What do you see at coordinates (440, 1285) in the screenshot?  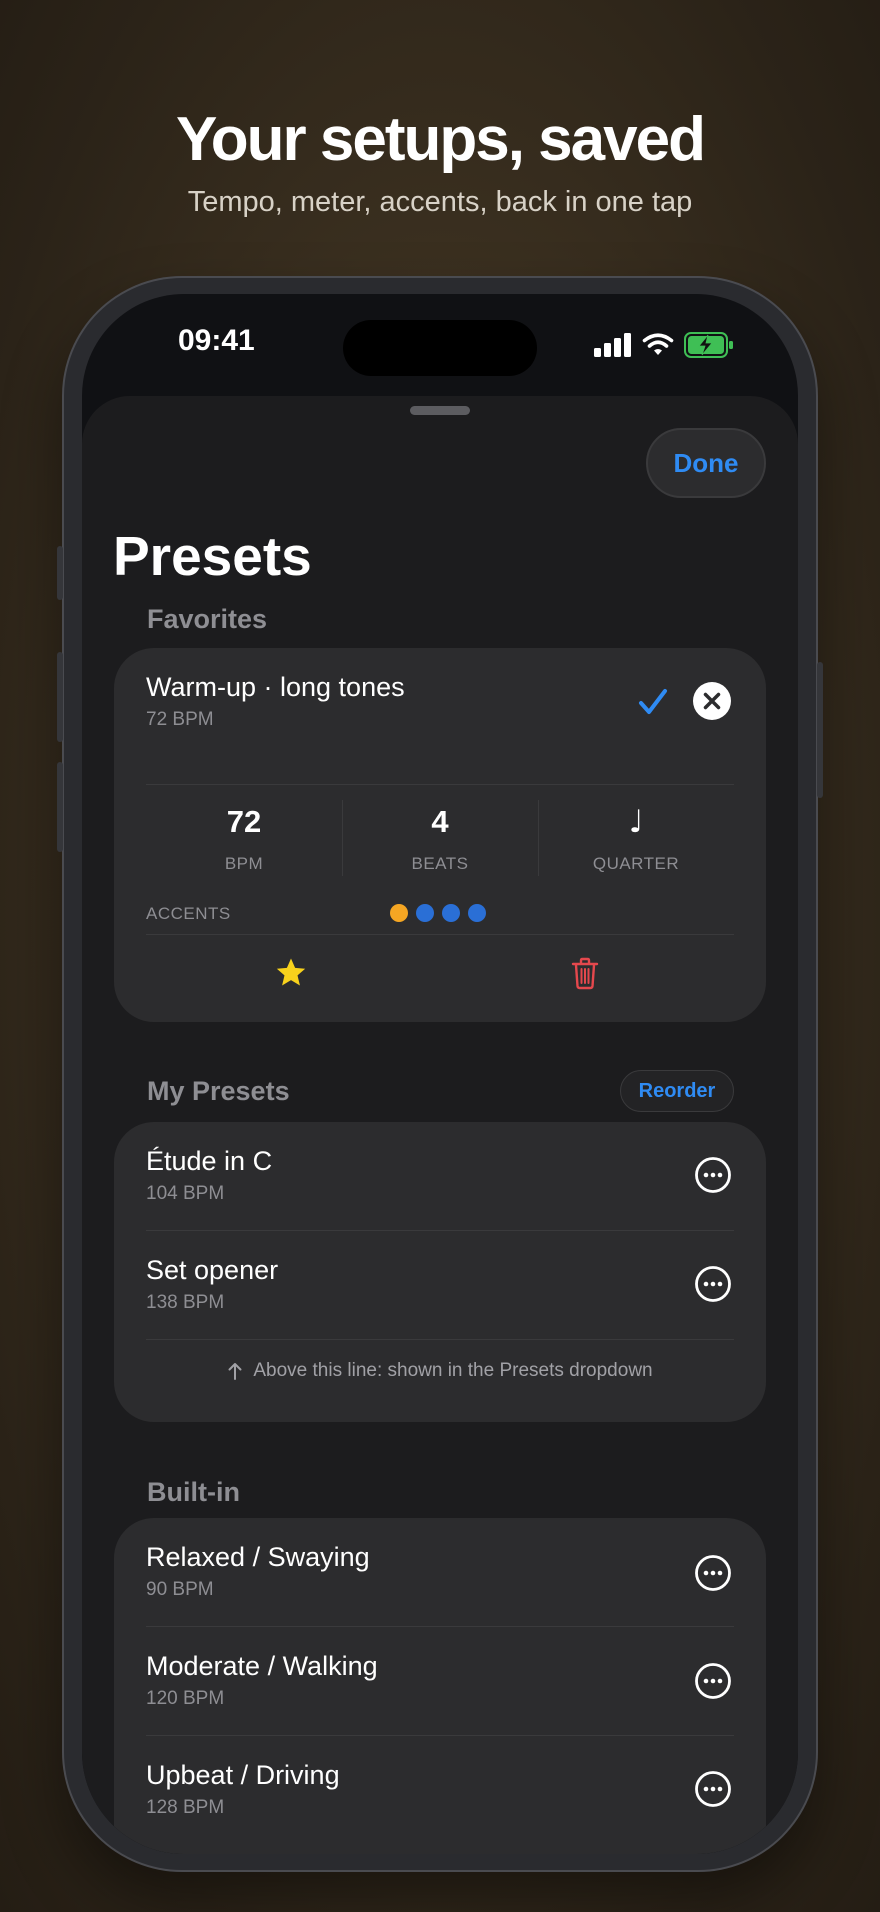 I see `list-item: Set opener 138 BPM` at bounding box center [440, 1285].